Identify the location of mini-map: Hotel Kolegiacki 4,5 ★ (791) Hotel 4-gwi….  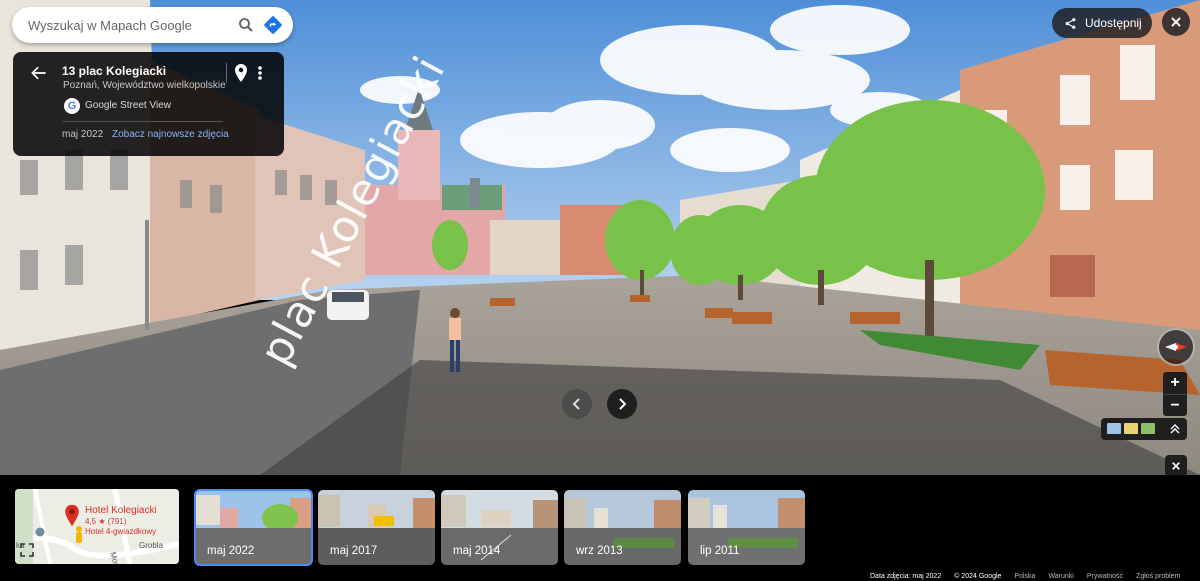
(97, 526).